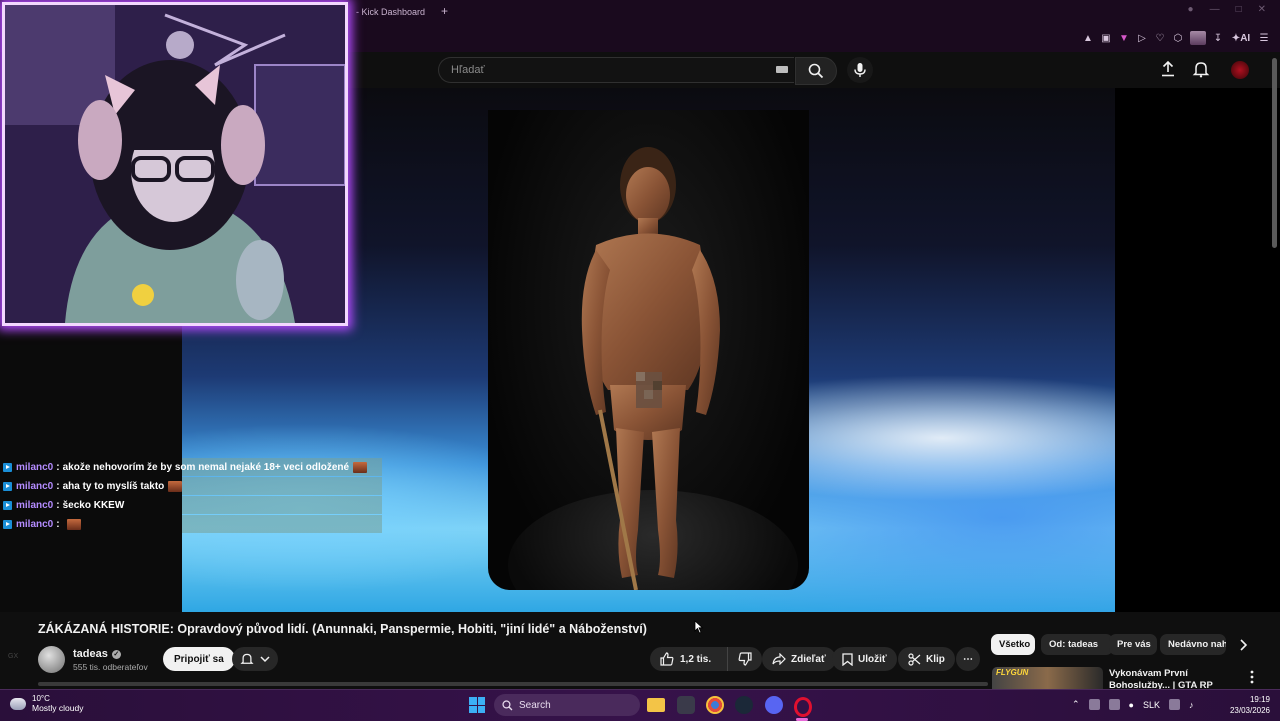 The height and width of the screenshot is (721, 1280). I want to click on share-label: Zdieľať, so click(808, 659).